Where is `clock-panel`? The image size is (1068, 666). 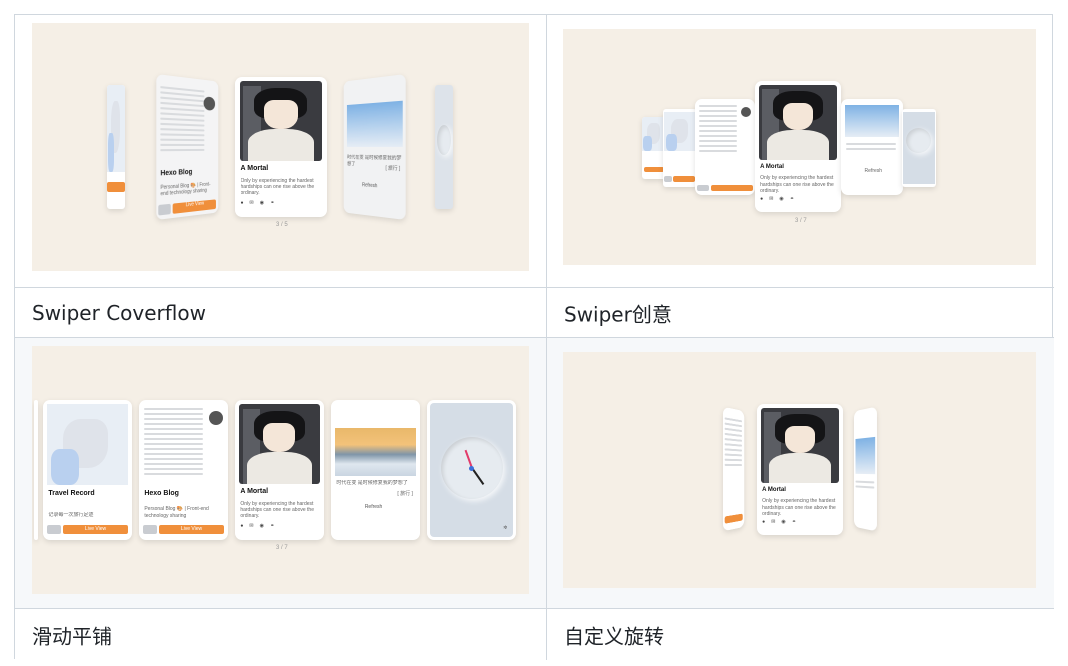
clock-panel is located at coordinates (918, 148).